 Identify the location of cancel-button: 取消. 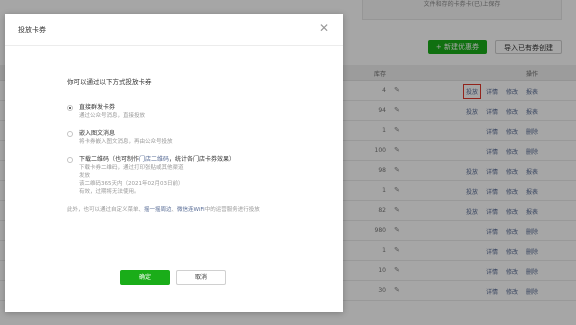
(201, 277).